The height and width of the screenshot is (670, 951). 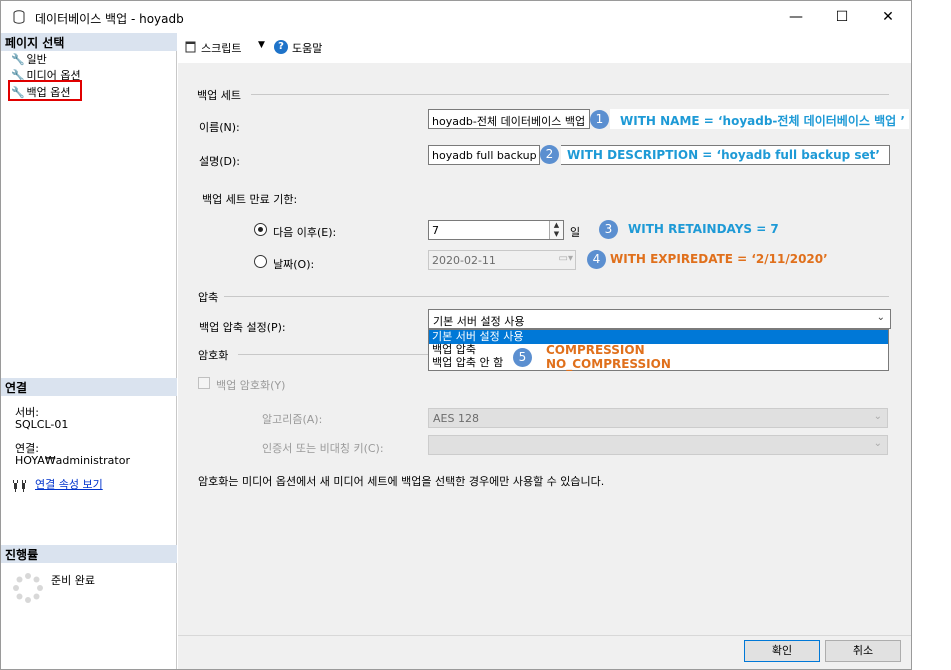 I want to click on annotation-text: WITH NAME = ‘hoyadb-전체 데이터베이스 백업 ’, so click(x=762, y=121).